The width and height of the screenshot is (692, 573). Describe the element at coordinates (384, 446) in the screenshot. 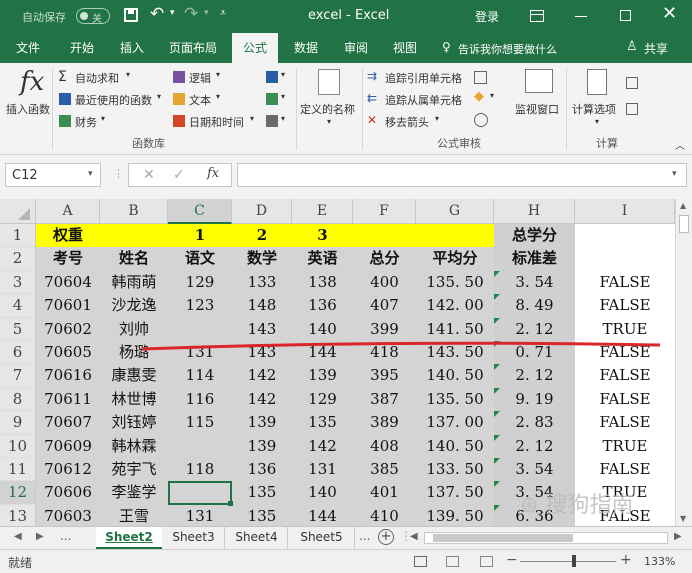

I see `cell-f10: 408` at that location.